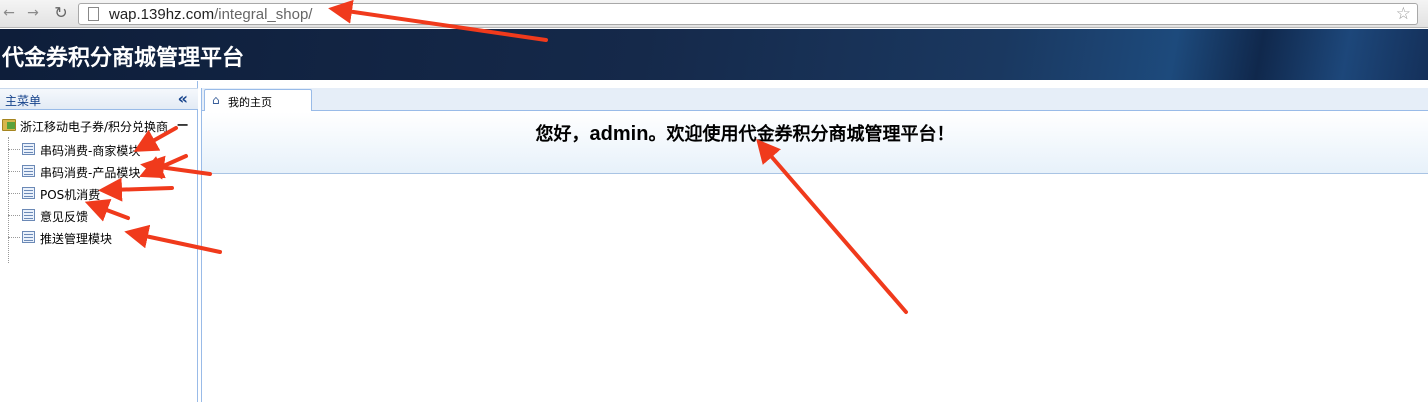  What do you see at coordinates (562, 134) in the screenshot?
I see `welcome-prefix: 您好，` at bounding box center [562, 134].